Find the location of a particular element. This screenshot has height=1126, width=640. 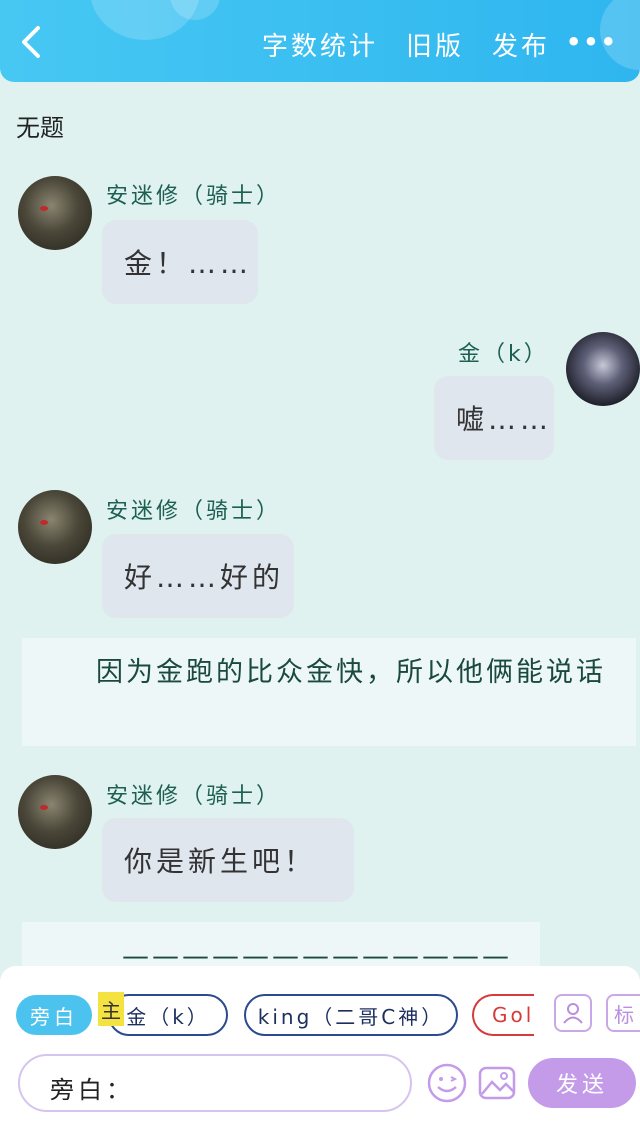

person-card-icon is located at coordinates (573, 1013).